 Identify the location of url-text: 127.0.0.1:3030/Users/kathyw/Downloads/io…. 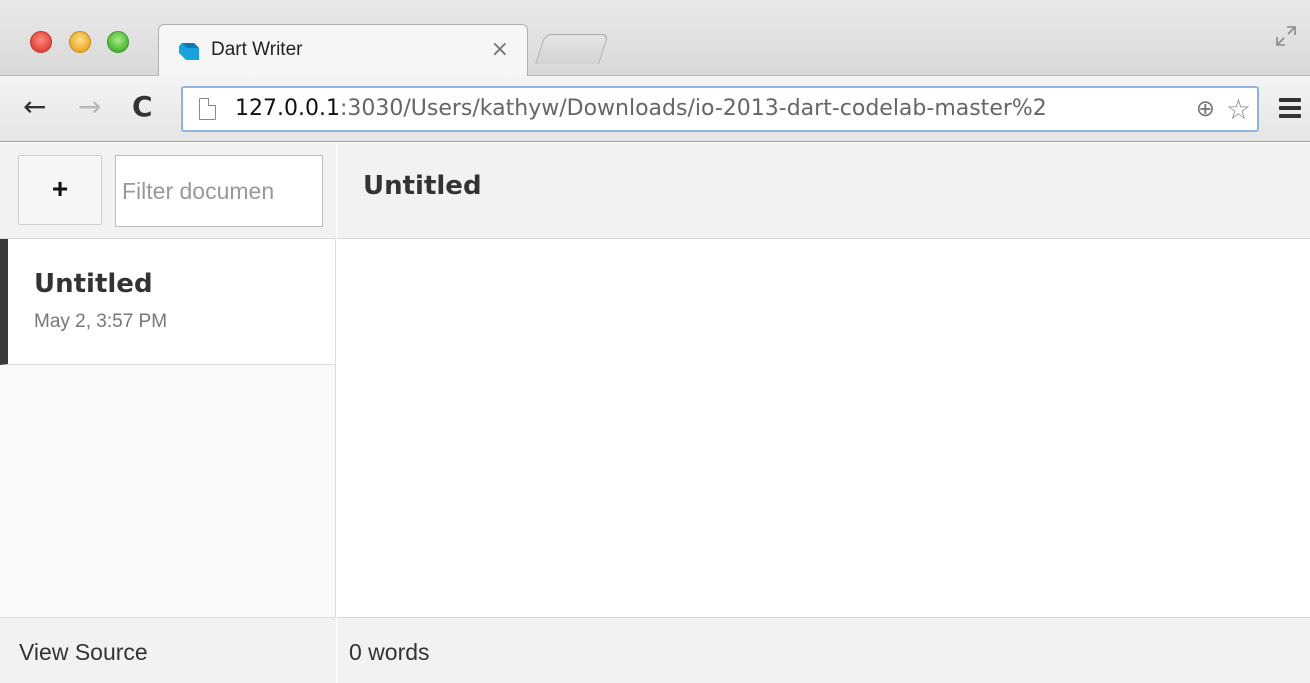
(705, 108).